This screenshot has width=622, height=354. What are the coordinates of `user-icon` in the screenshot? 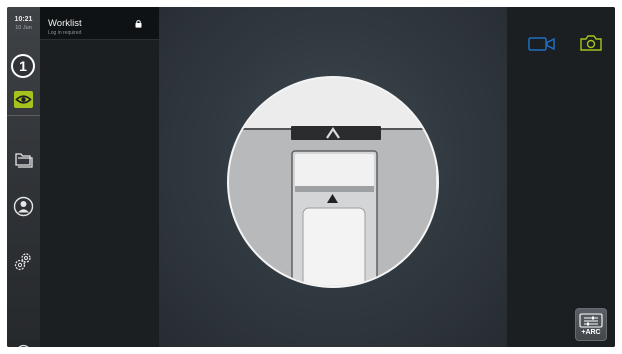 It's located at (23, 206).